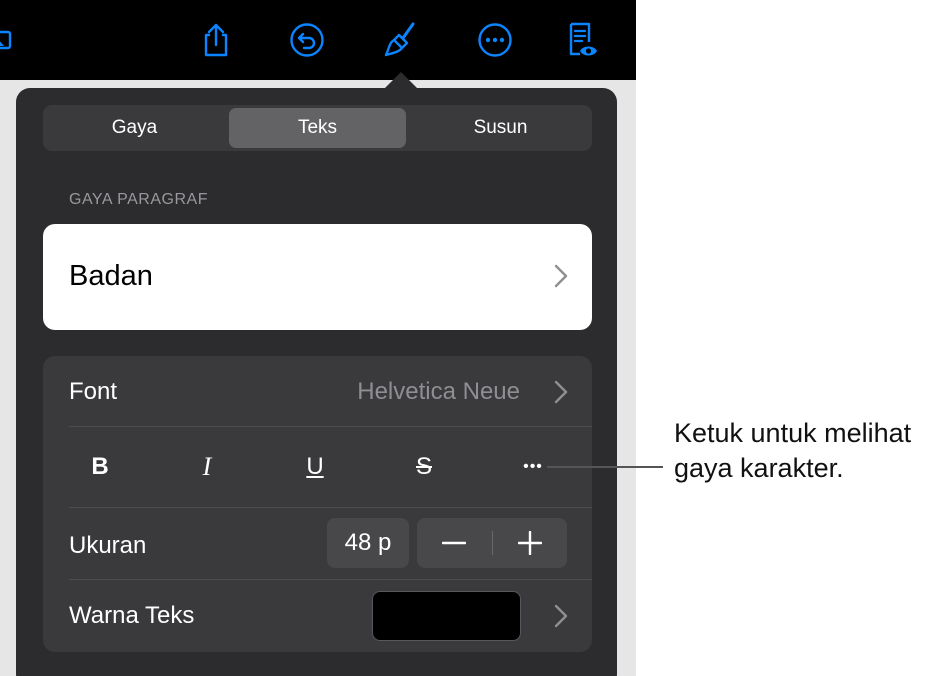 Image resolution: width=943 pixels, height=676 pixels. I want to click on paragraph-style-value: Badan, so click(111, 276).